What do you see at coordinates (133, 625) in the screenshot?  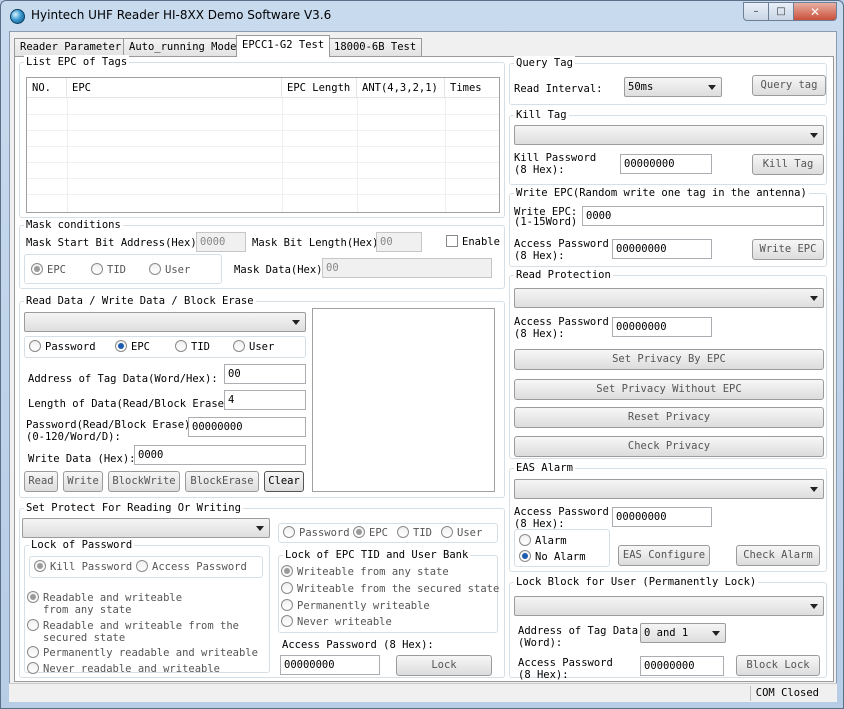 I see `radio-readable-writeable-secured: Readable and writeable from the` at bounding box center [133, 625].